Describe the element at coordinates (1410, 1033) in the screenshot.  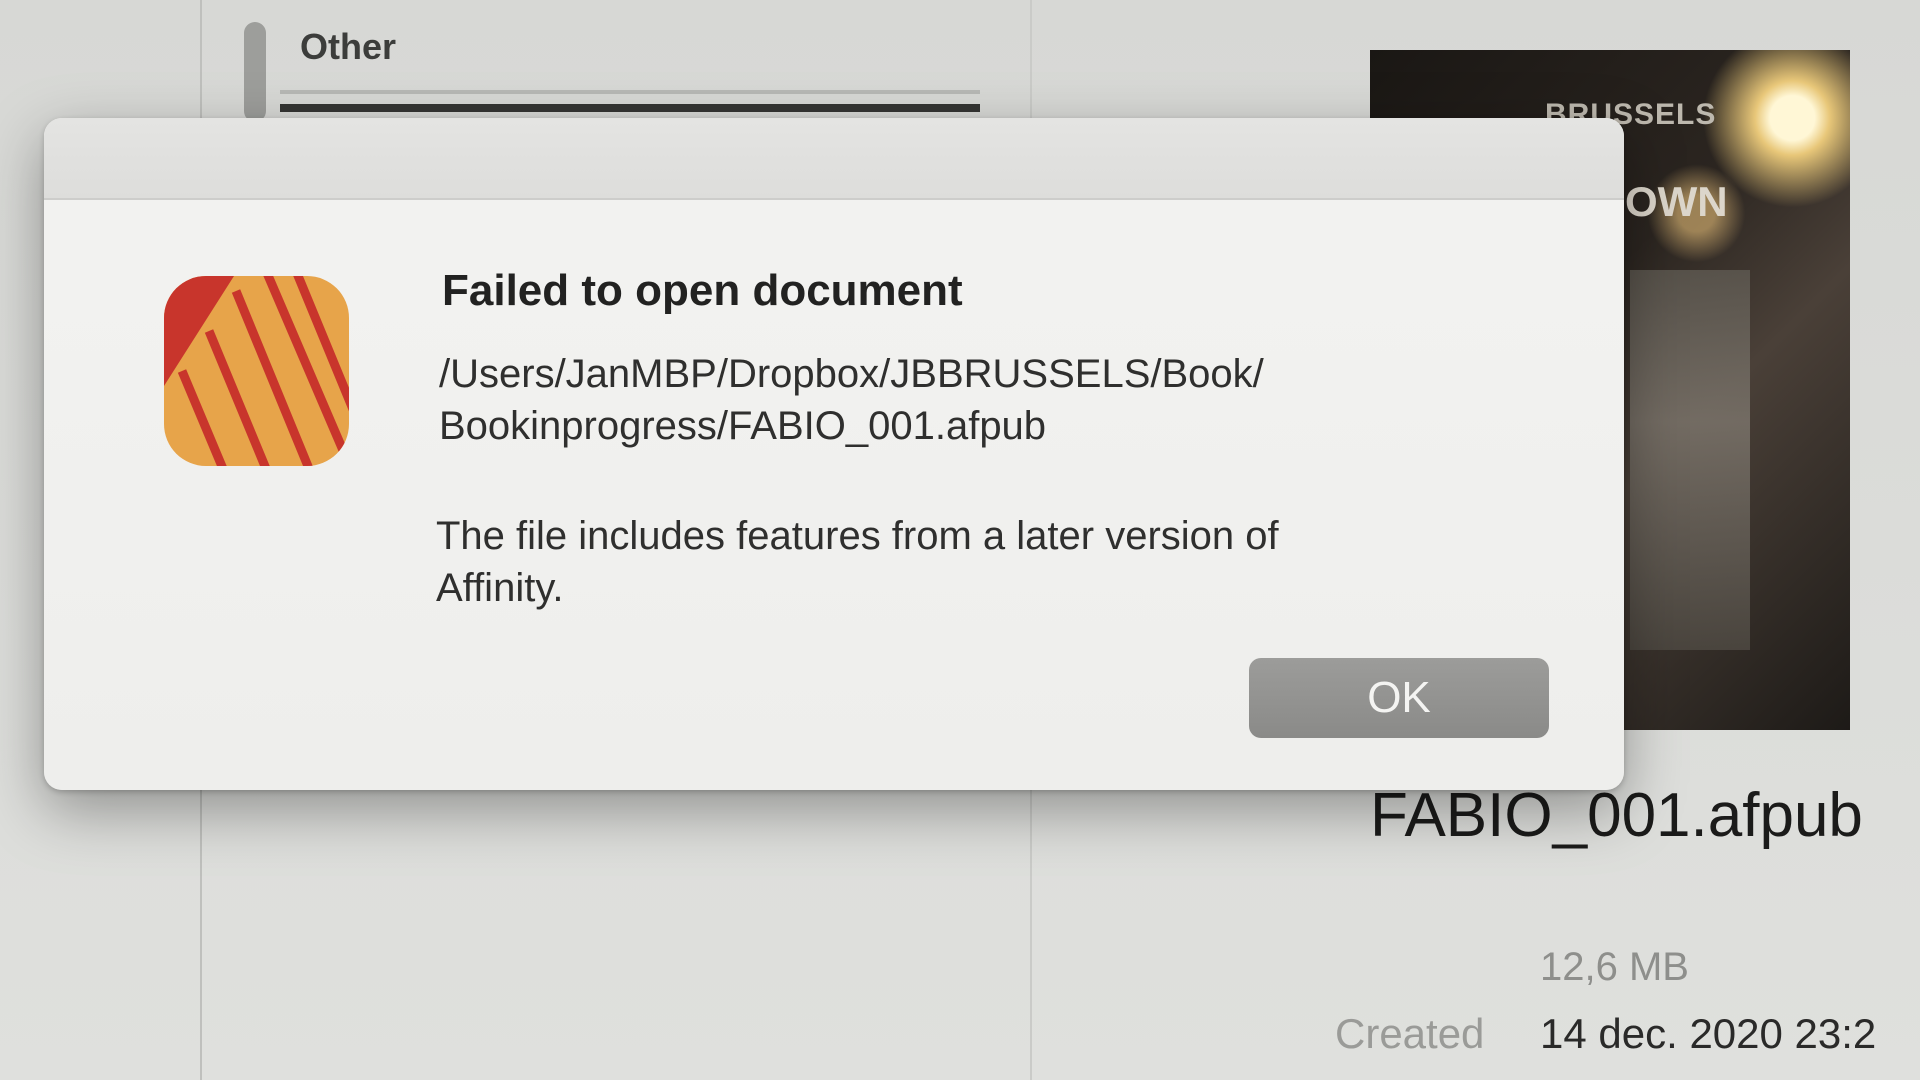
I see `created-label: Created` at that location.